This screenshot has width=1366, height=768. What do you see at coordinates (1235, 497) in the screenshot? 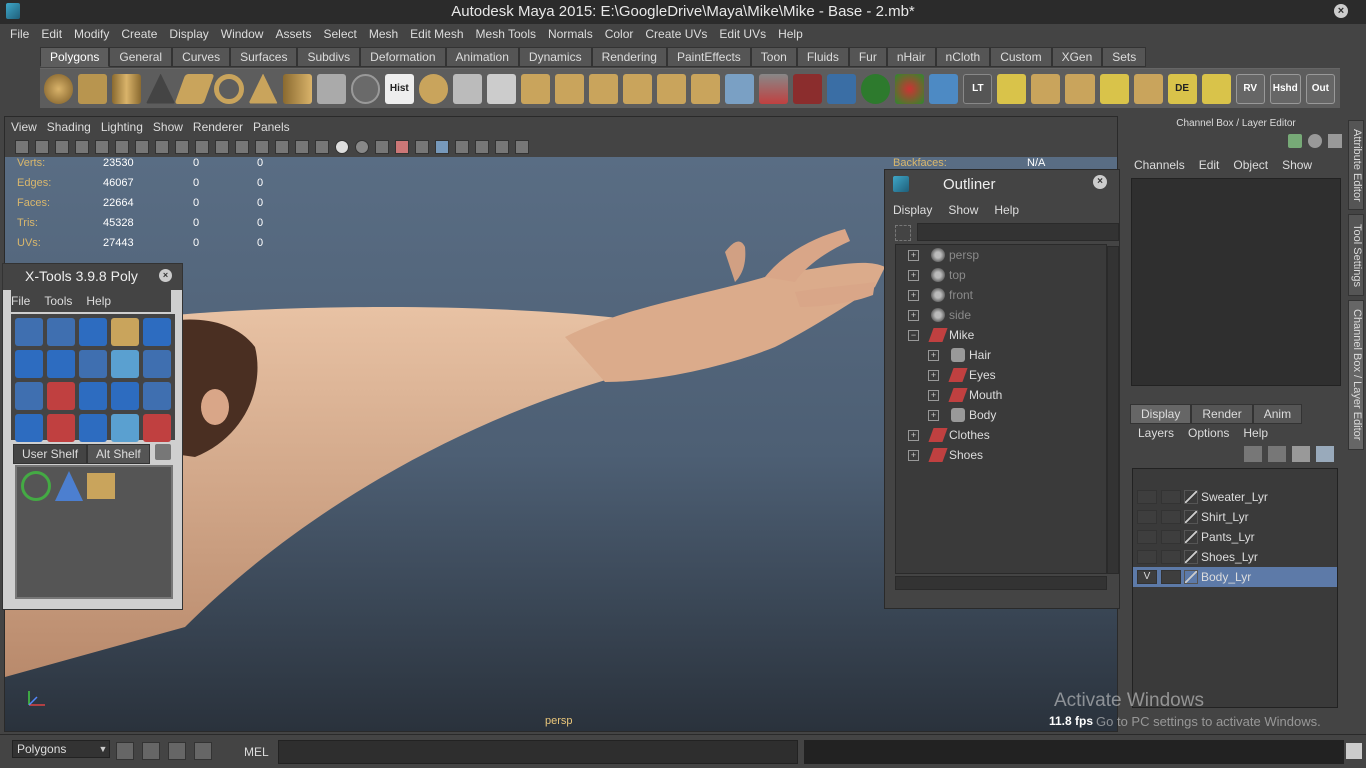
I see `layer-row-sweater-lyr: Sweater_Lyr` at bounding box center [1235, 497].